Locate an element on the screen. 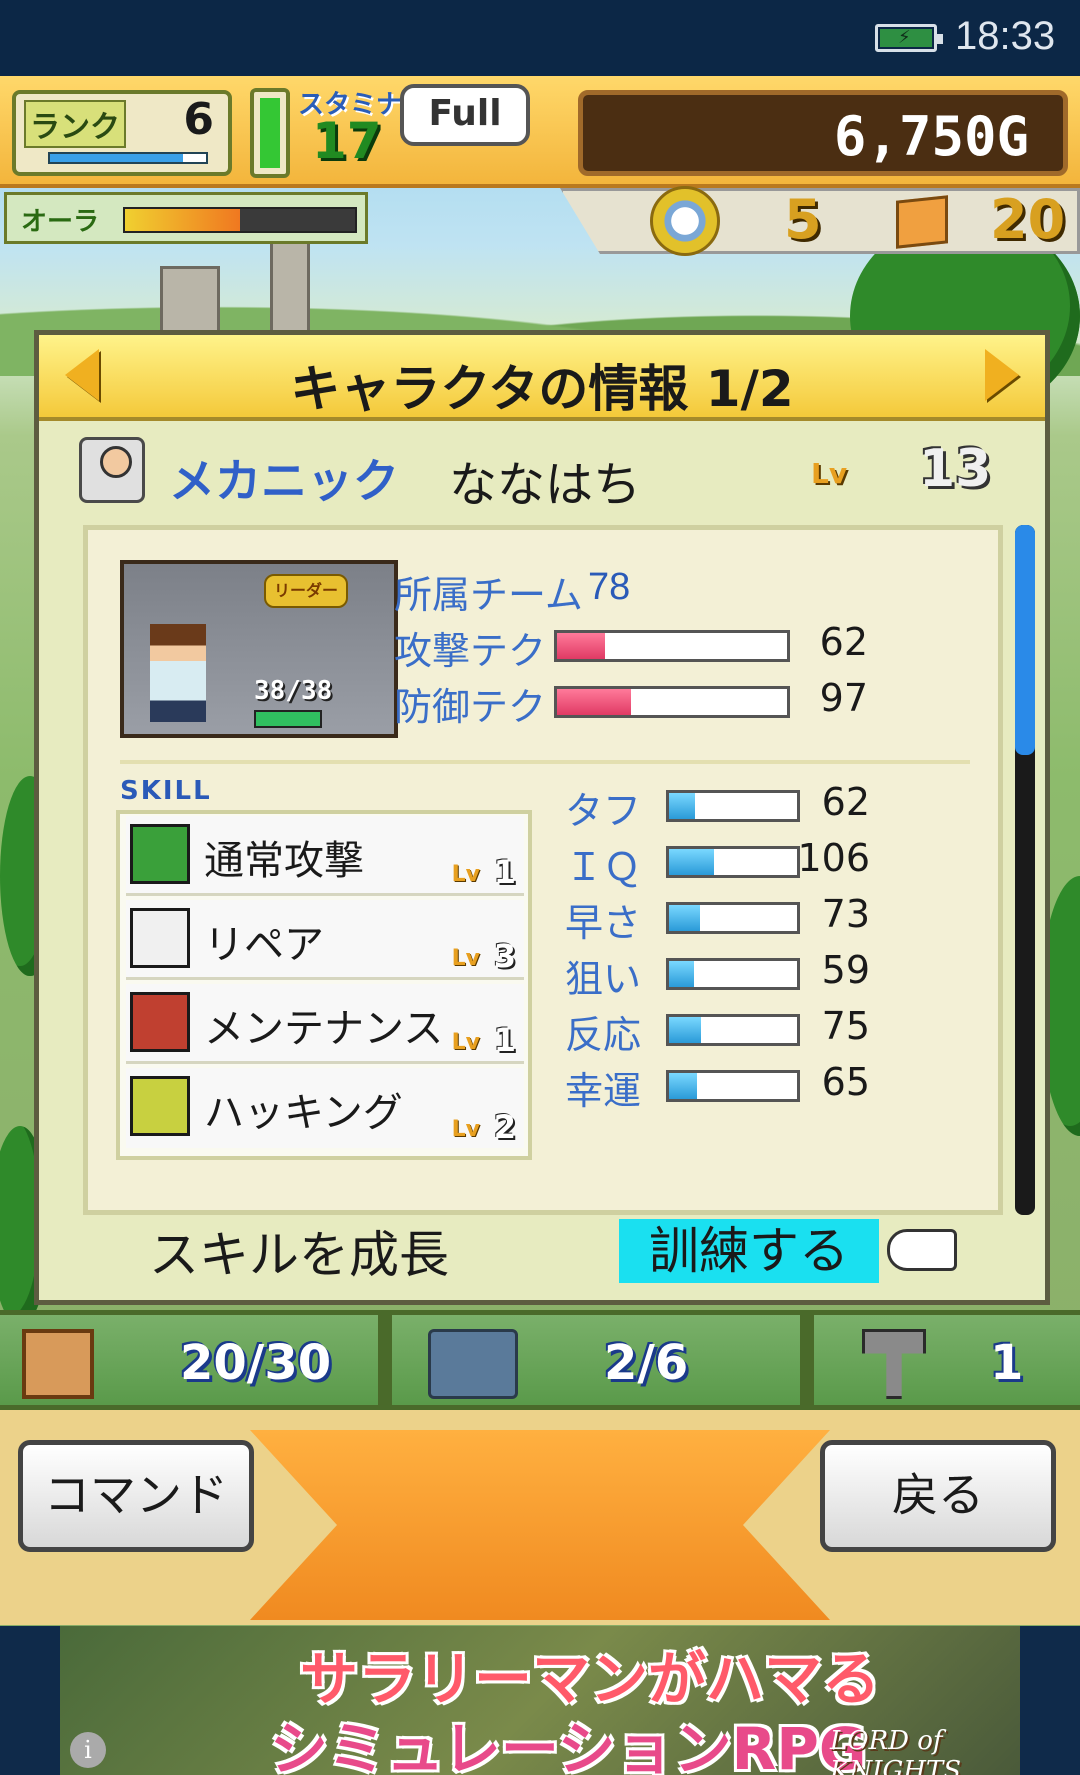 The width and height of the screenshot is (1080, 1775). airplane-icon is located at coordinates (473, 1364).